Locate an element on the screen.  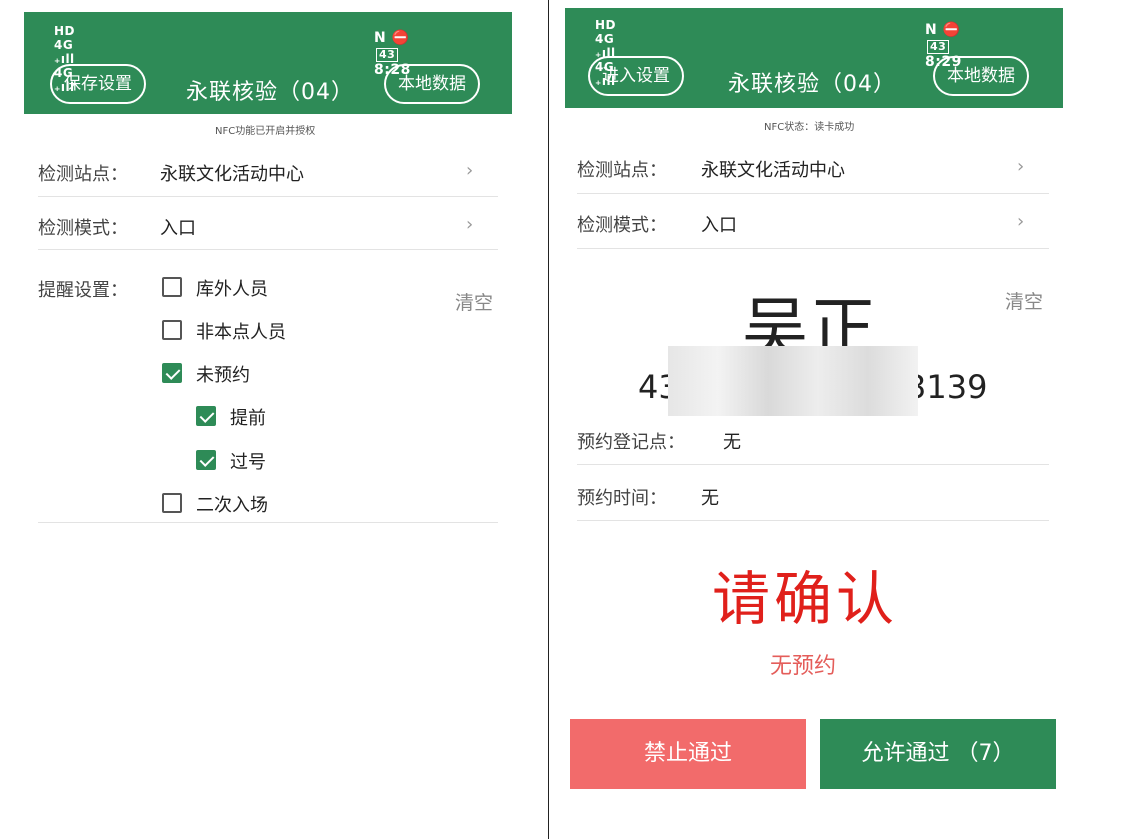
reservation-time-label: 预约时间： is located at coordinates (622, 498).